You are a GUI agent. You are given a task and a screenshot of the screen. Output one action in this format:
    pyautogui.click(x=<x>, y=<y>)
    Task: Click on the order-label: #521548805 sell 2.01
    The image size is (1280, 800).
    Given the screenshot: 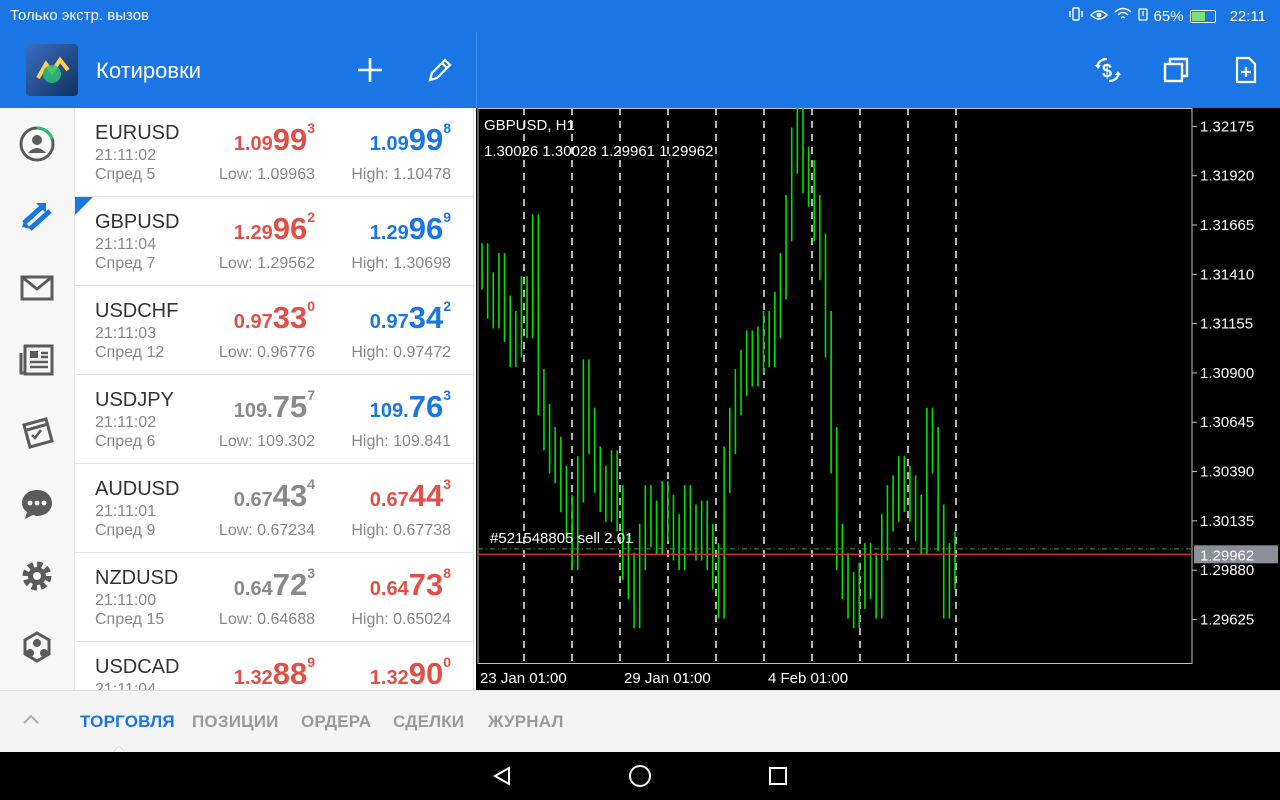 What is the action you would take?
    pyautogui.click(x=561, y=538)
    